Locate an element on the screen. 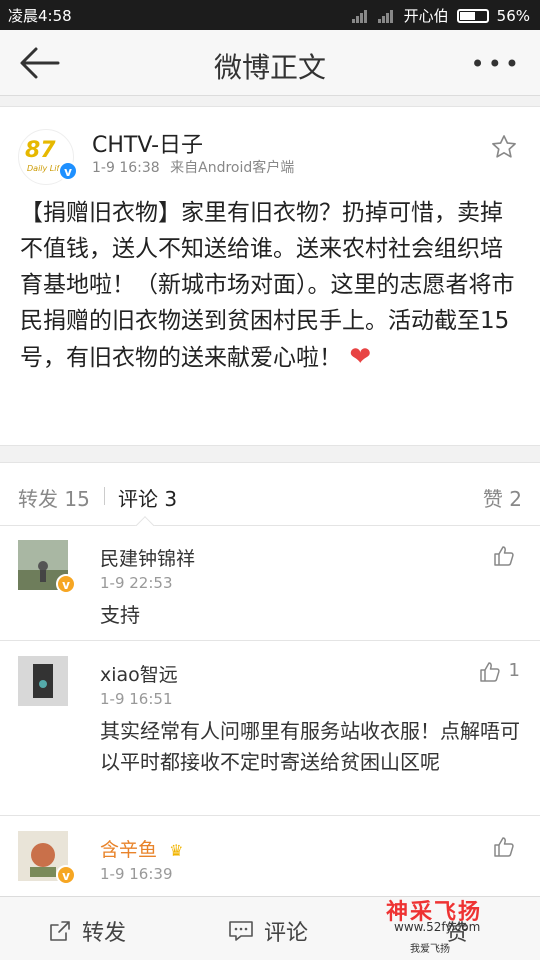 Image resolution: width=540 pixels, height=960 pixels. author-name: CHTV-日子 is located at coordinates (147, 143).